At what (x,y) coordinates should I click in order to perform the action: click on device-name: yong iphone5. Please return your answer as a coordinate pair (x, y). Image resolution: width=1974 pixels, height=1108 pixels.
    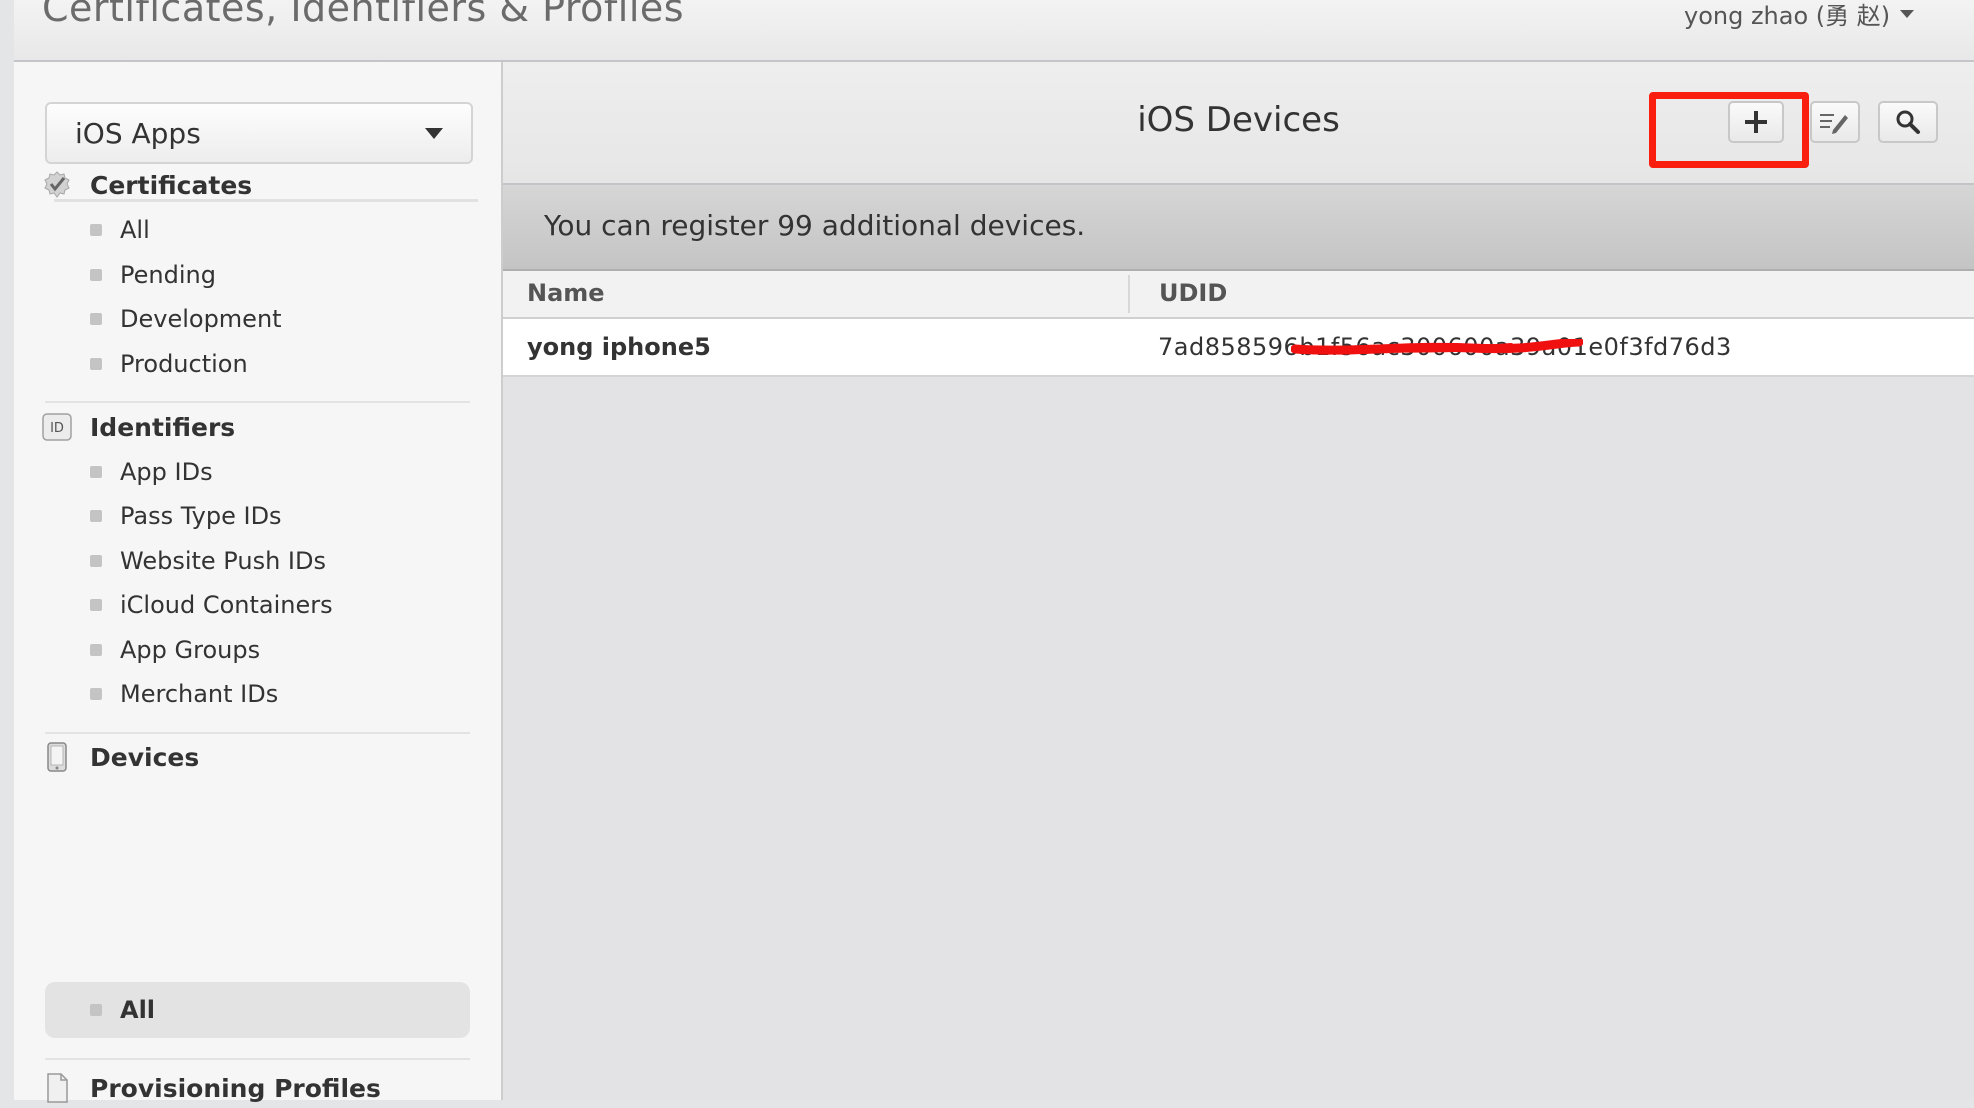
    Looking at the image, I should click on (619, 347).